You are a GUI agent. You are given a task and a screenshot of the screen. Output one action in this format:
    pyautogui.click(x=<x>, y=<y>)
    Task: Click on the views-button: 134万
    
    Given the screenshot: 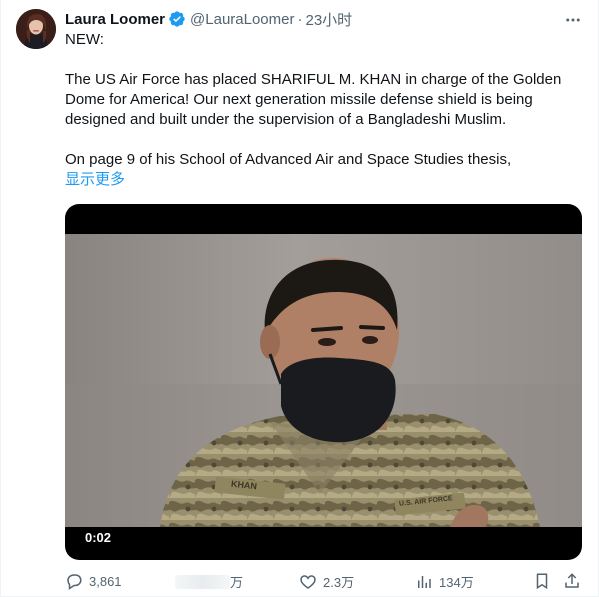 What is the action you would take?
    pyautogui.click(x=444, y=581)
    